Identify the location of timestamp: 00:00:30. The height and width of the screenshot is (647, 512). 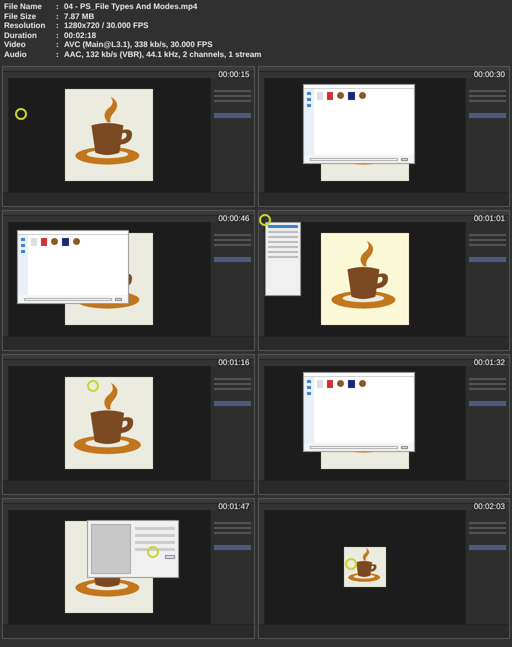
(489, 75).